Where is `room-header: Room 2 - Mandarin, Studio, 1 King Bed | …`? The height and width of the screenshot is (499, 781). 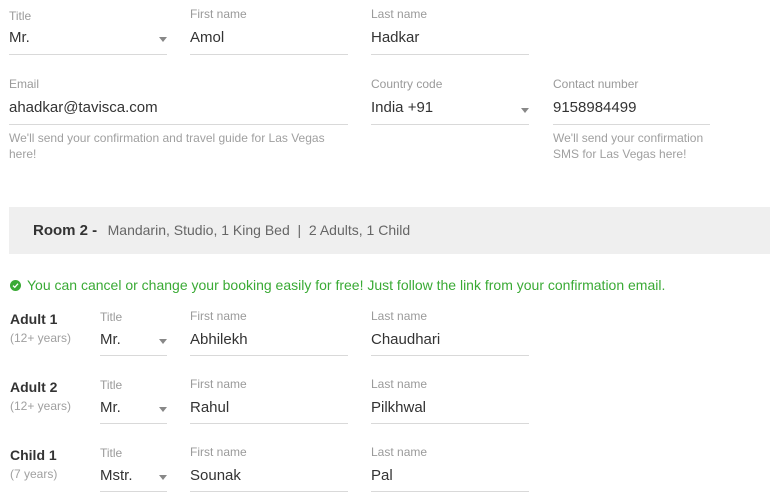 room-header: Room 2 - Mandarin, Studio, 1 King Bed | … is located at coordinates (389, 230).